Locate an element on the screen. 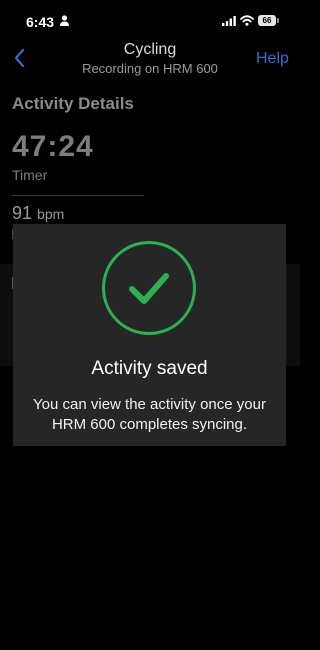  timer-value: 47:24 is located at coordinates (53, 146).